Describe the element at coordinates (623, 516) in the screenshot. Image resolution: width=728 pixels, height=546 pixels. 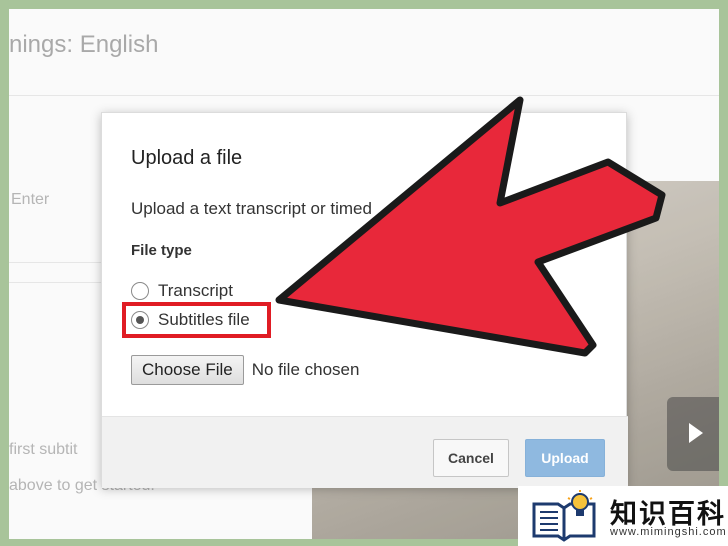
I see `watermark-logo: 知识百科 www.mimingshi.com` at that location.